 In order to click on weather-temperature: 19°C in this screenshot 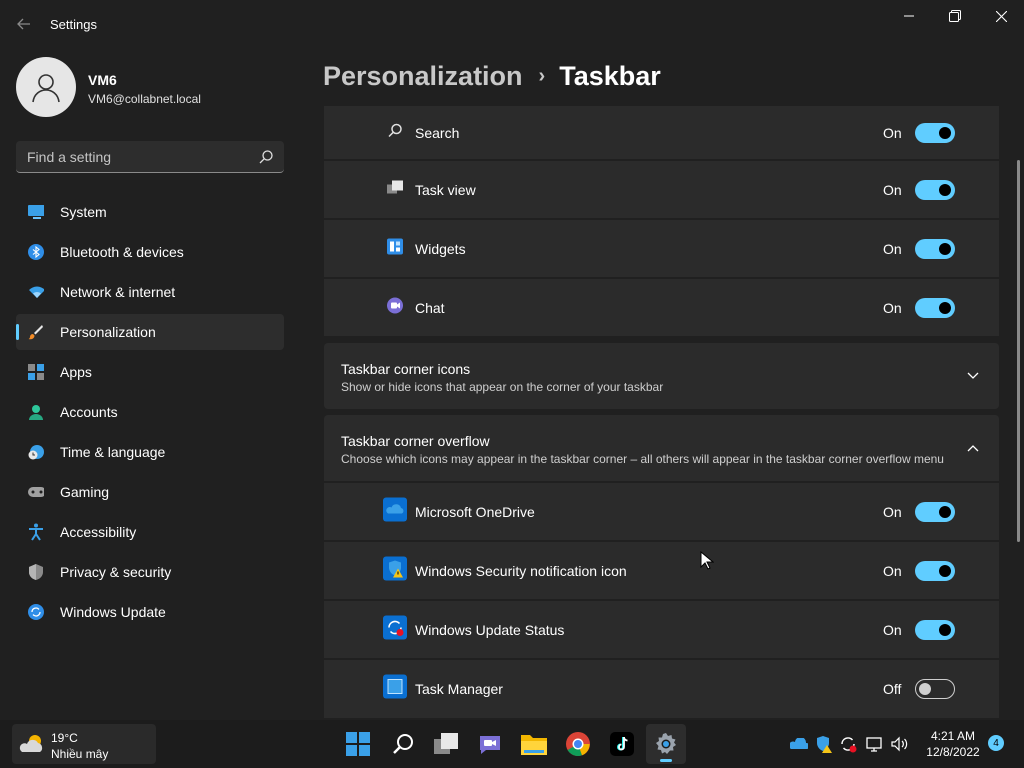, I will do `click(64, 738)`.